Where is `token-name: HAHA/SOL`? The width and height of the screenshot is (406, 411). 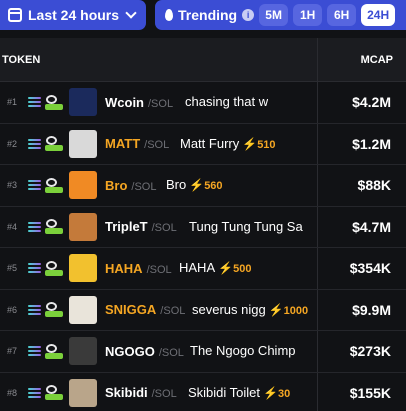 token-name: HAHA/SOL is located at coordinates (138, 268).